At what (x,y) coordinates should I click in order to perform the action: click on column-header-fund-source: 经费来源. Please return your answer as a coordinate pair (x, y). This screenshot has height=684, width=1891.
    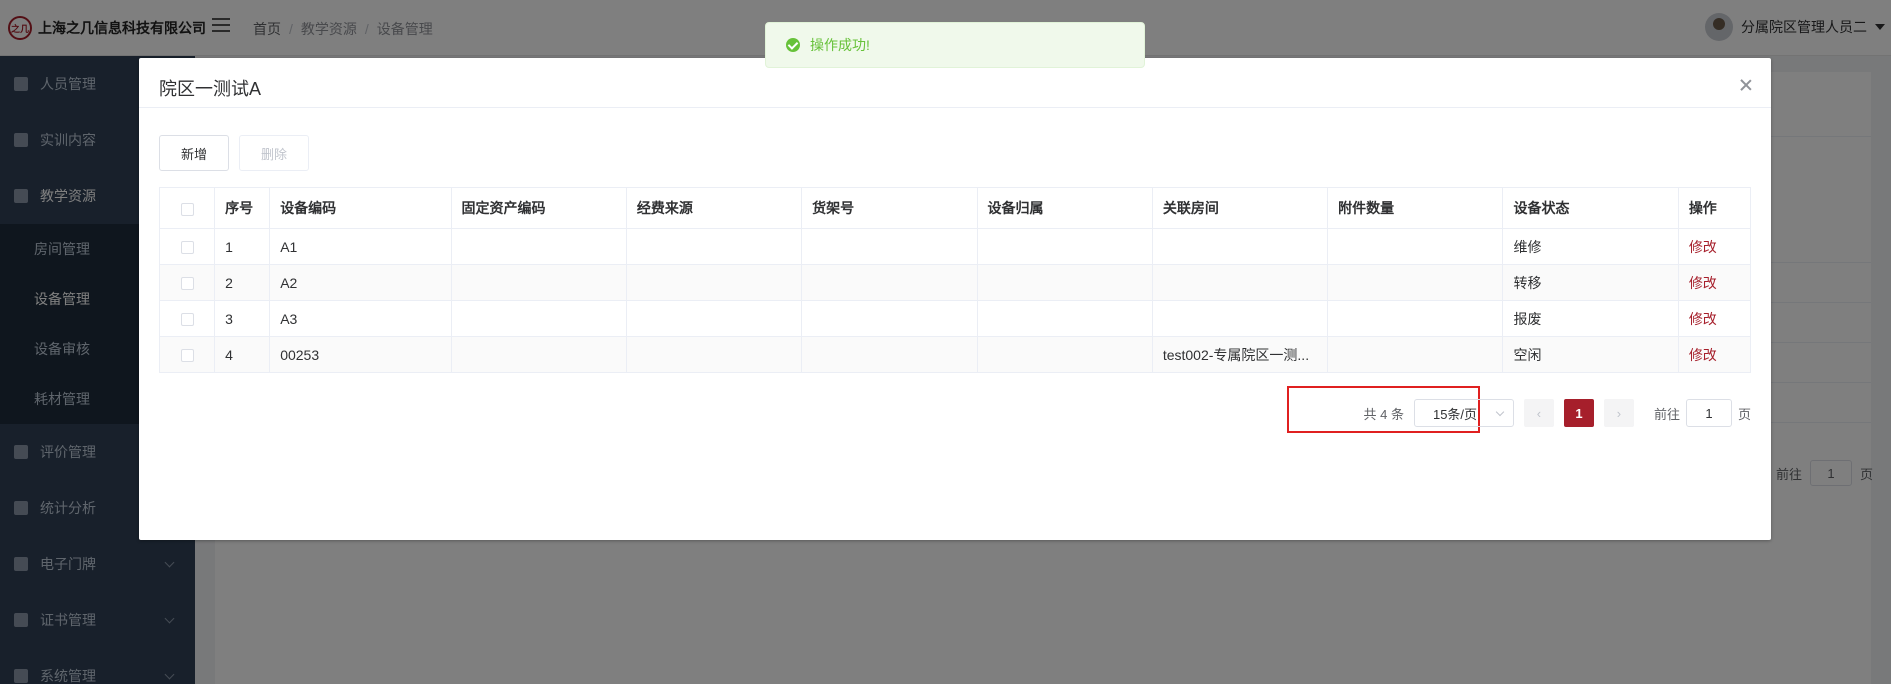
    Looking at the image, I should click on (714, 208).